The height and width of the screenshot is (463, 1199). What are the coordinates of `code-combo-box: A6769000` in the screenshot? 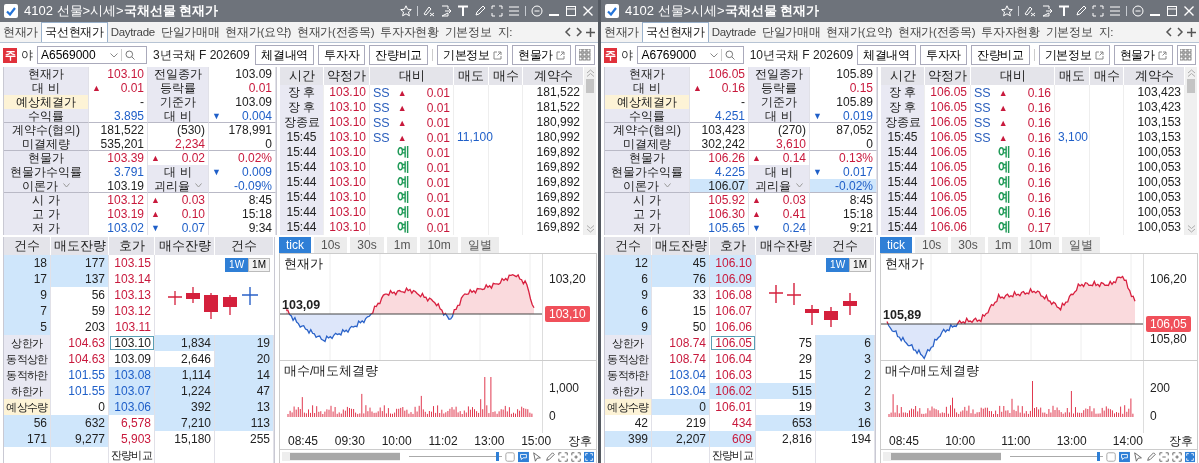 It's located at (690, 55).